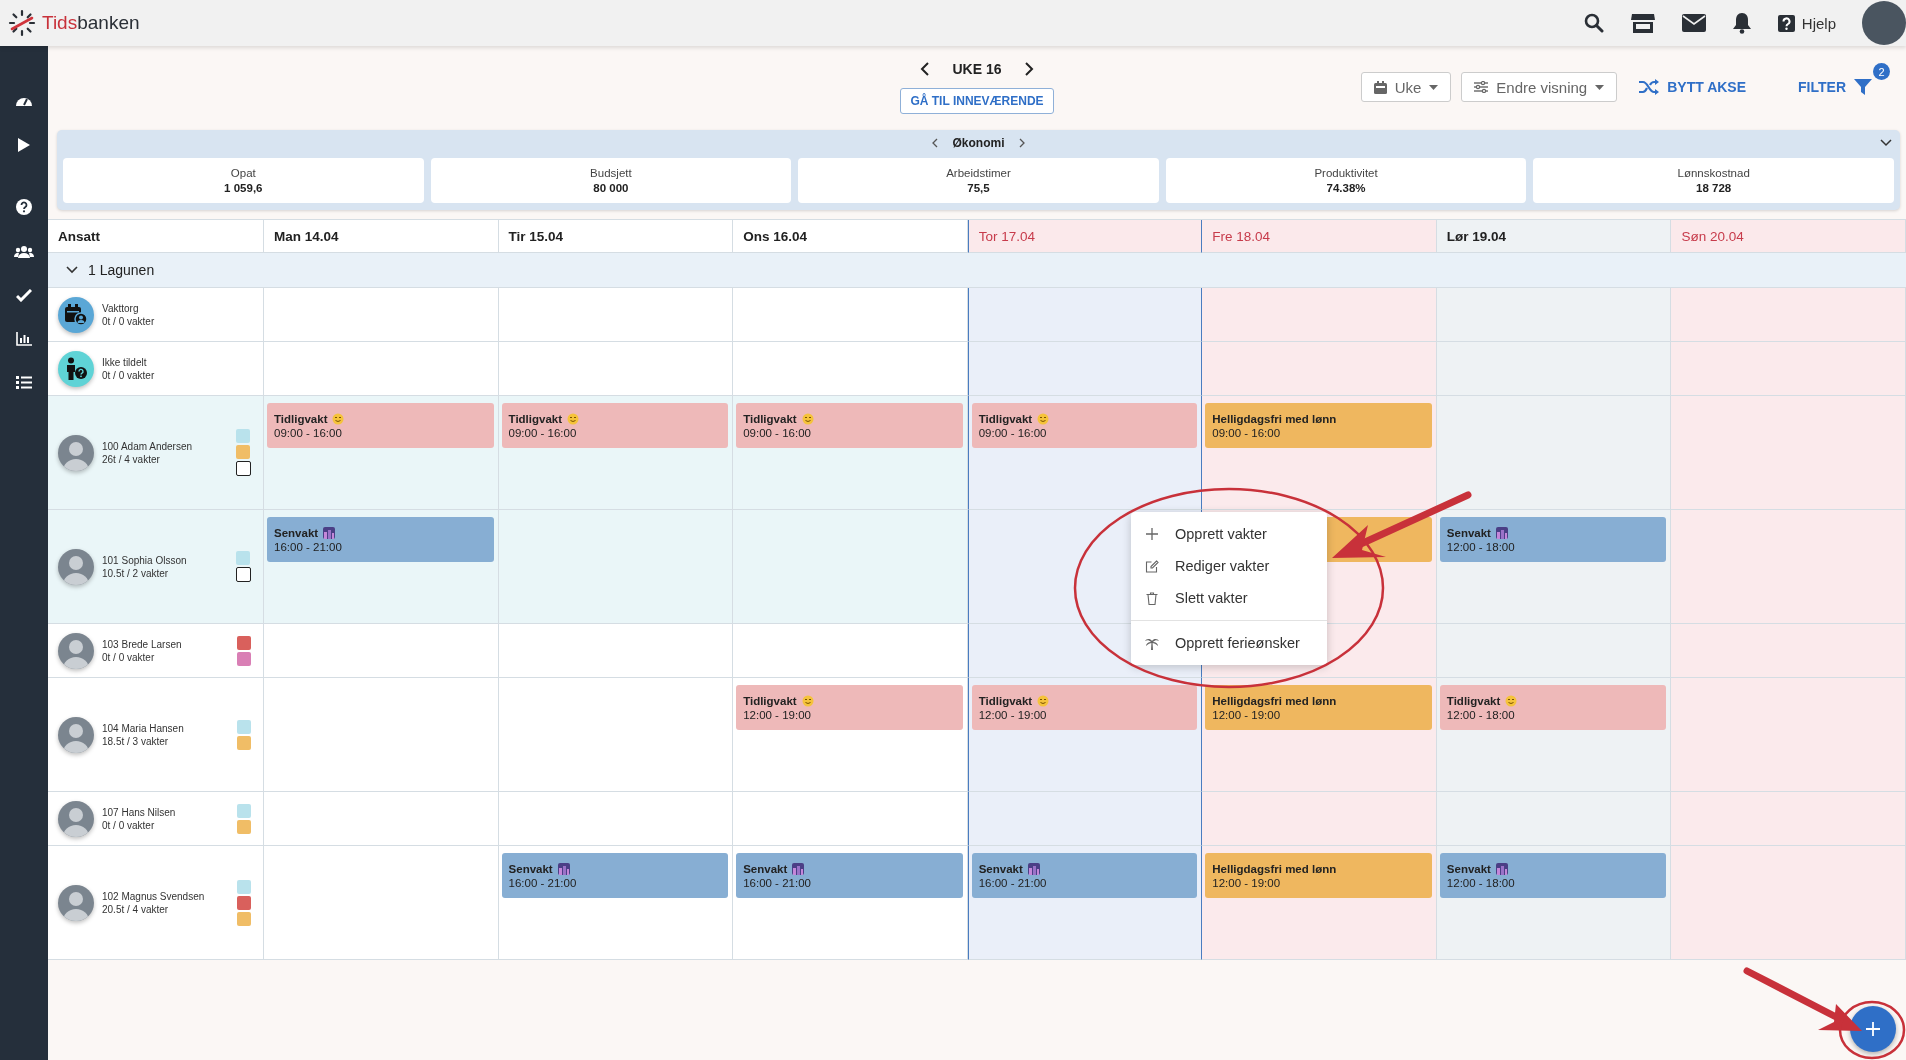  What do you see at coordinates (131, 459) in the screenshot?
I see `employee-hours: 26t / 4 vakter` at bounding box center [131, 459].